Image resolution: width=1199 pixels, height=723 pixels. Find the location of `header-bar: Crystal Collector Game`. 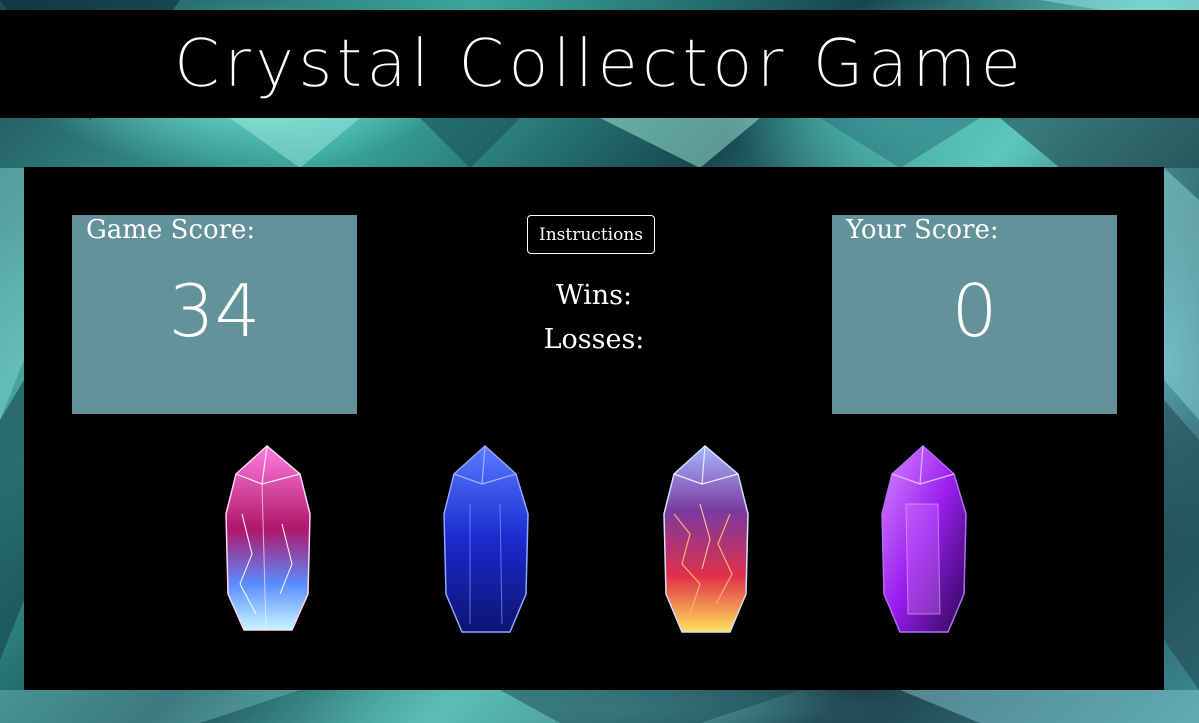

header-bar: Crystal Collector Game is located at coordinates (599, 64).